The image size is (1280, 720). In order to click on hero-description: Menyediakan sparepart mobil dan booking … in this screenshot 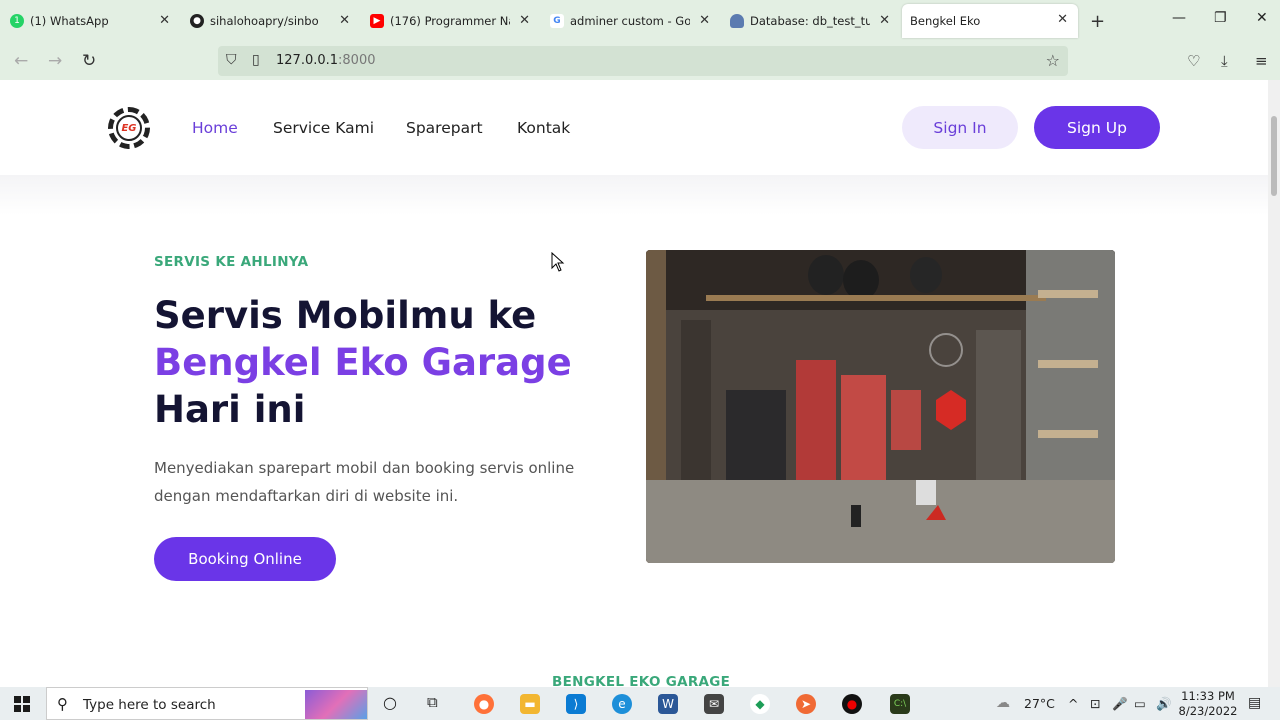, I will do `click(364, 482)`.